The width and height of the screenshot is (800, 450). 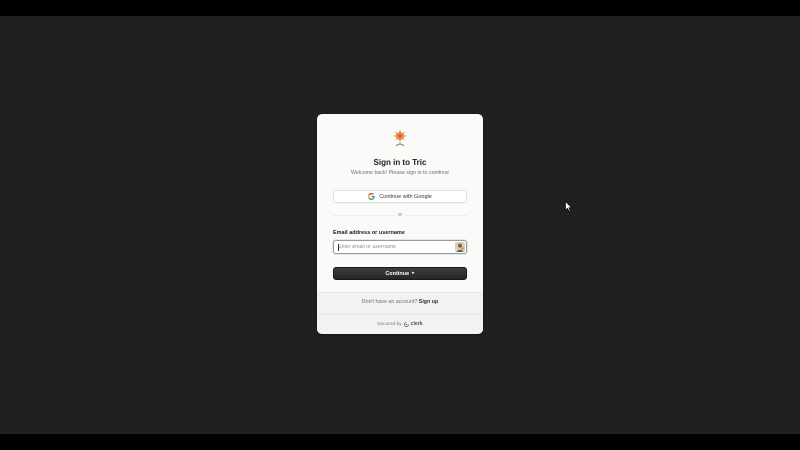 What do you see at coordinates (428, 302) in the screenshot?
I see `sign-up-link: Sign up` at bounding box center [428, 302].